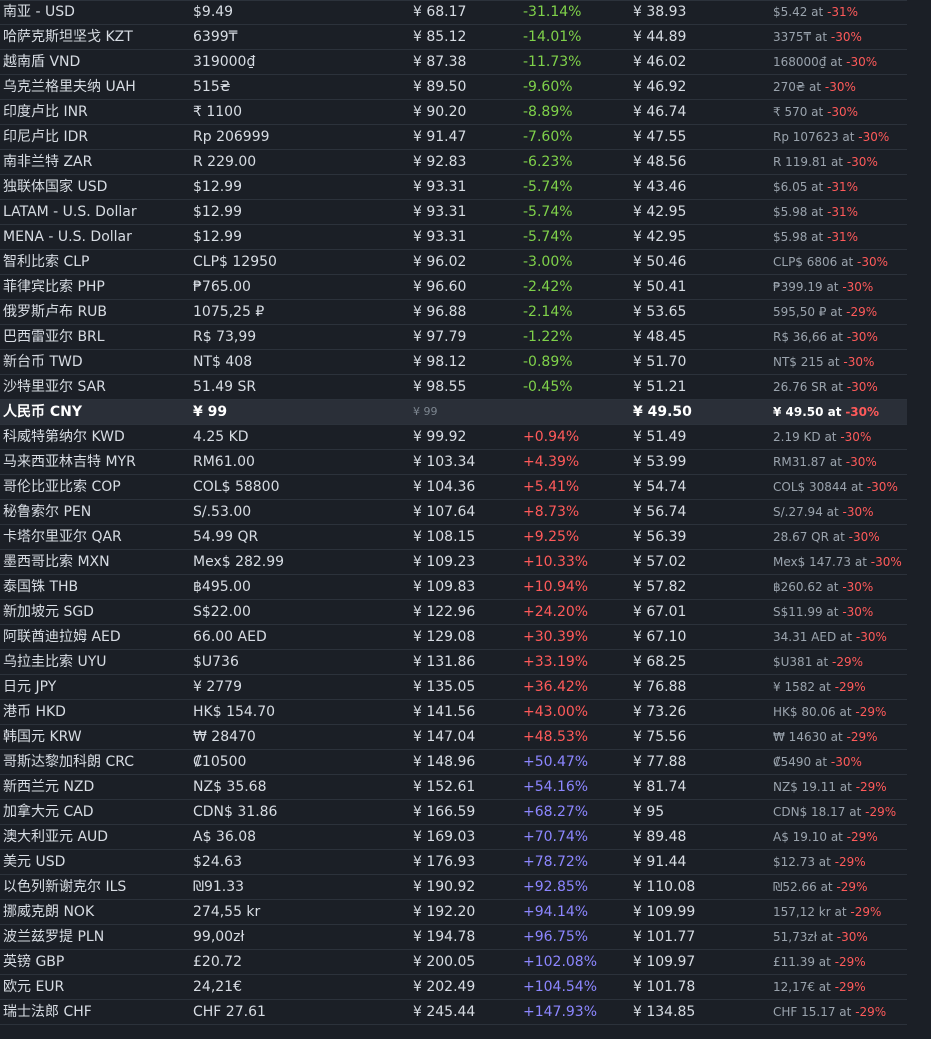 The width and height of the screenshot is (931, 1039). What do you see at coordinates (802, 687) in the screenshot?
I see `discount-note-price: ¥ 1582 at` at bounding box center [802, 687].